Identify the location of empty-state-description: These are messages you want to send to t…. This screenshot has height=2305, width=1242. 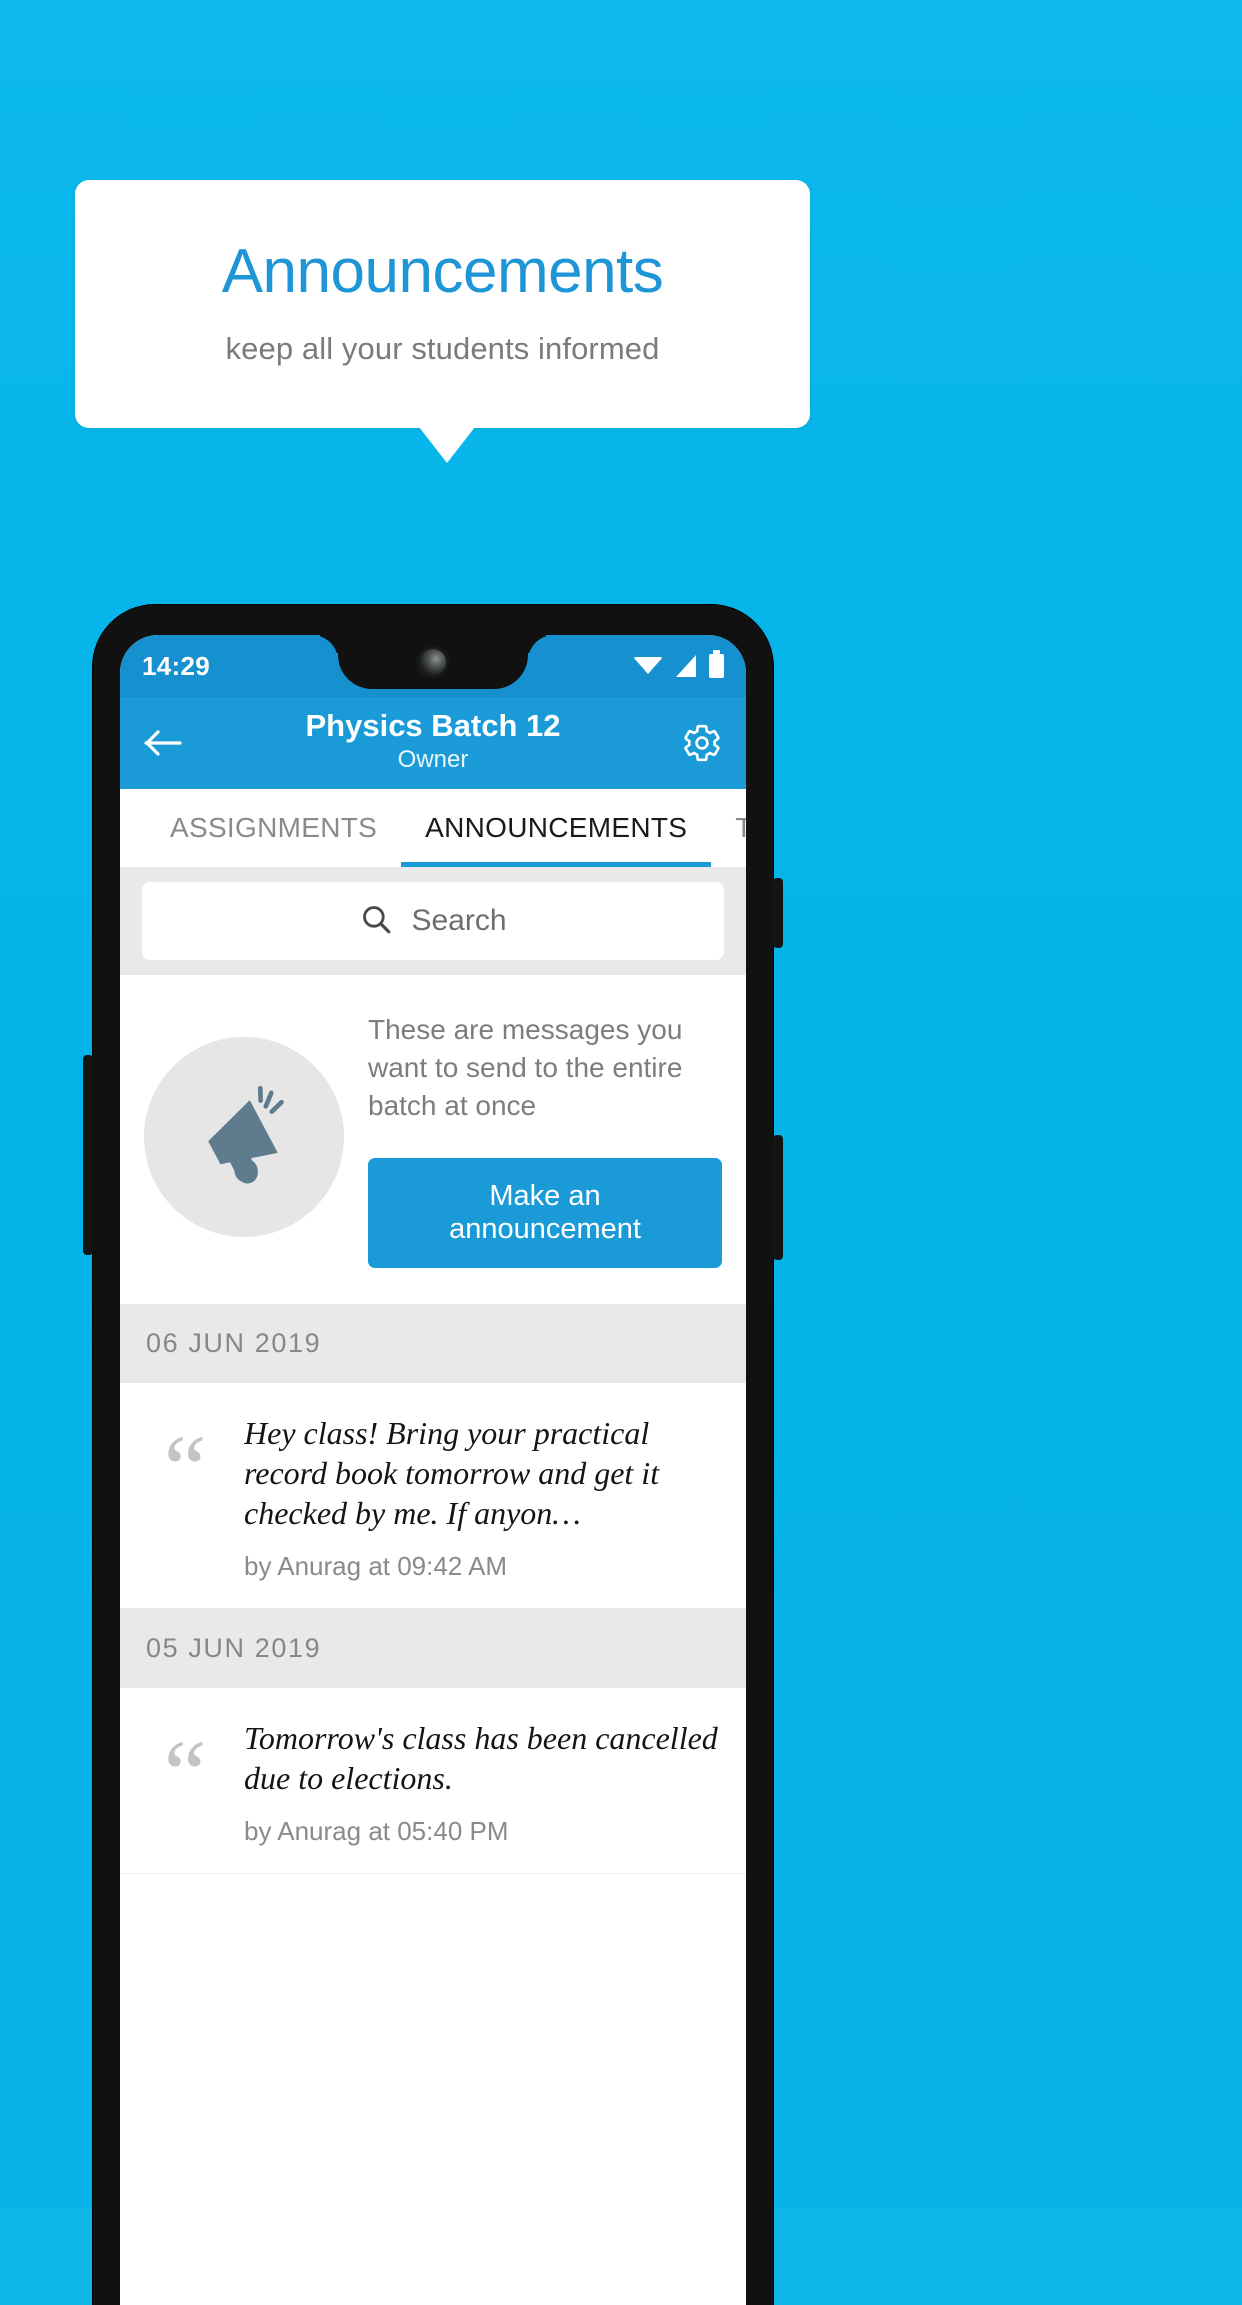
(525, 1067).